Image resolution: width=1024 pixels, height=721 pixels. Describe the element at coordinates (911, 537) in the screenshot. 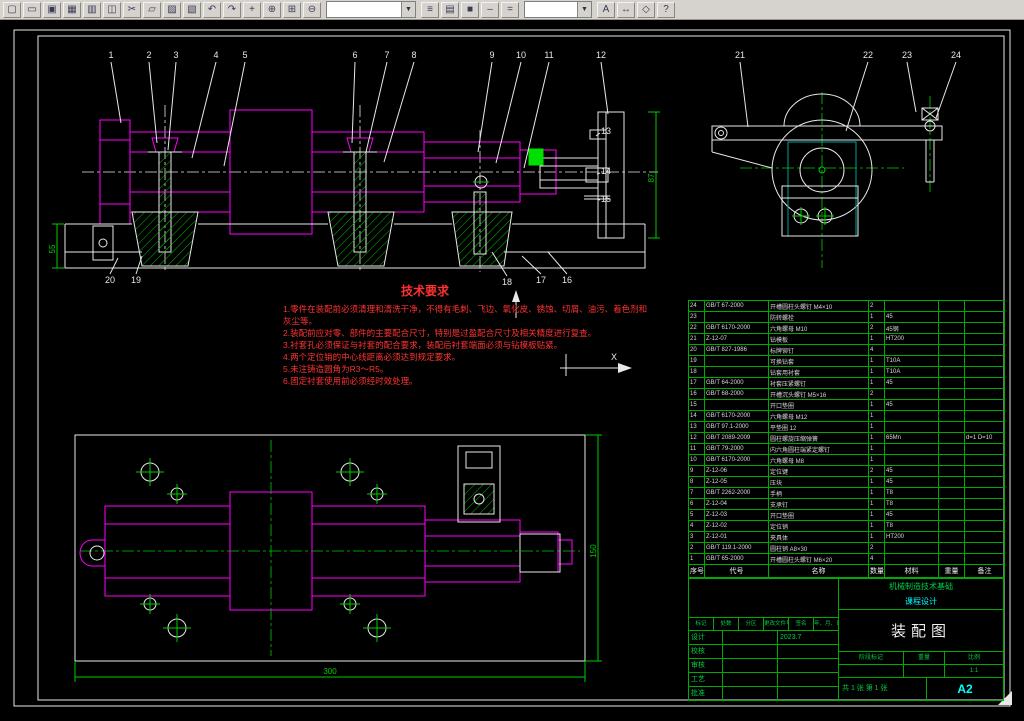

I see `bom-material: HT200` at that location.